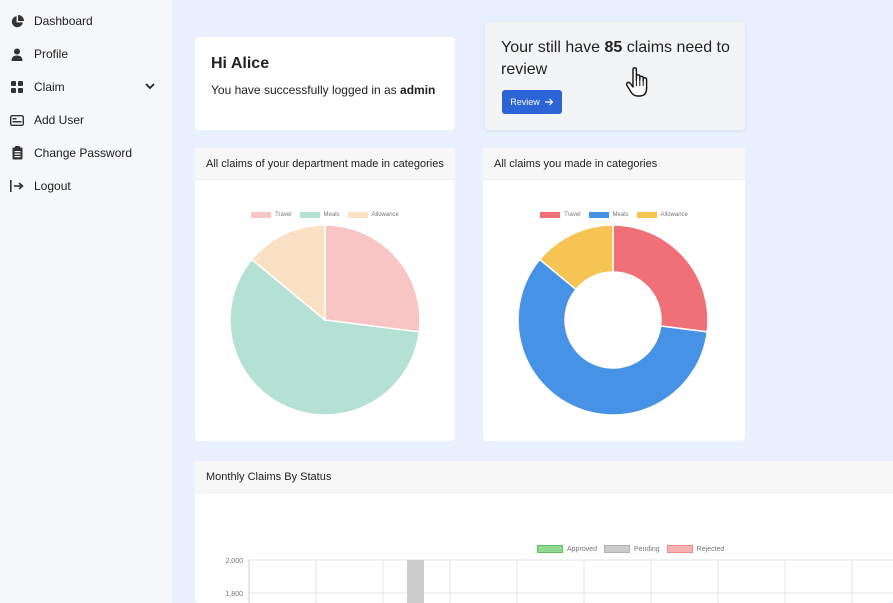 This screenshot has width=893, height=603. What do you see at coordinates (90, 87) in the screenshot?
I see `sidebar-item-claim: Claim` at bounding box center [90, 87].